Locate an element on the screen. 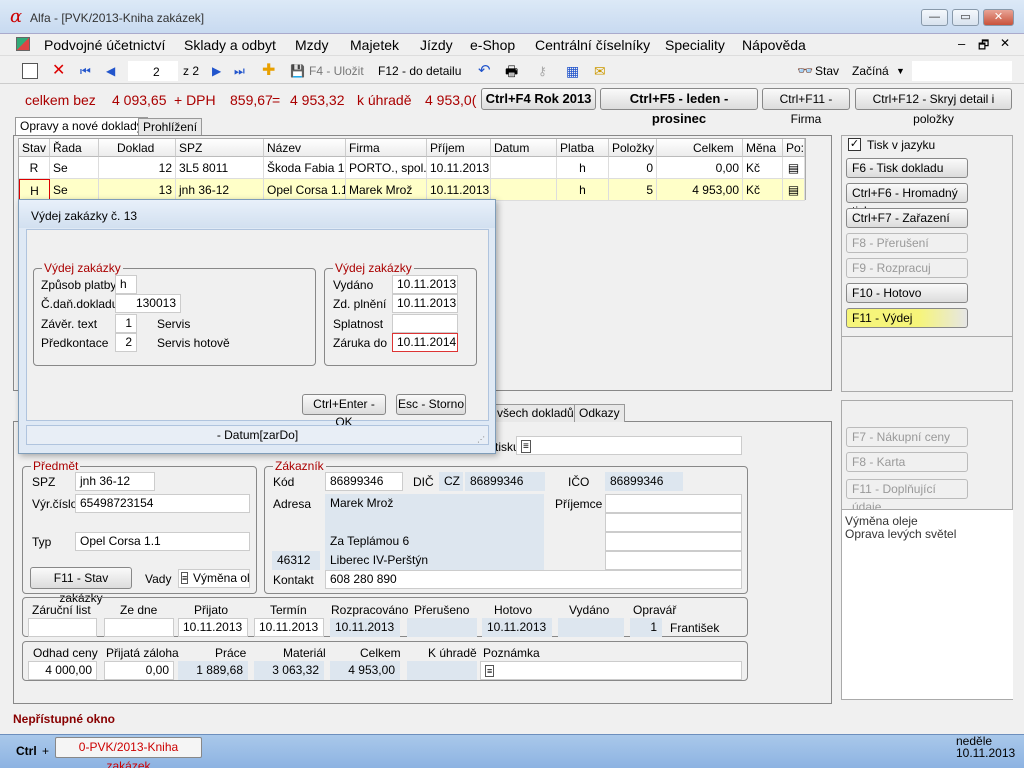  prijemce3-field is located at coordinates (673, 541).